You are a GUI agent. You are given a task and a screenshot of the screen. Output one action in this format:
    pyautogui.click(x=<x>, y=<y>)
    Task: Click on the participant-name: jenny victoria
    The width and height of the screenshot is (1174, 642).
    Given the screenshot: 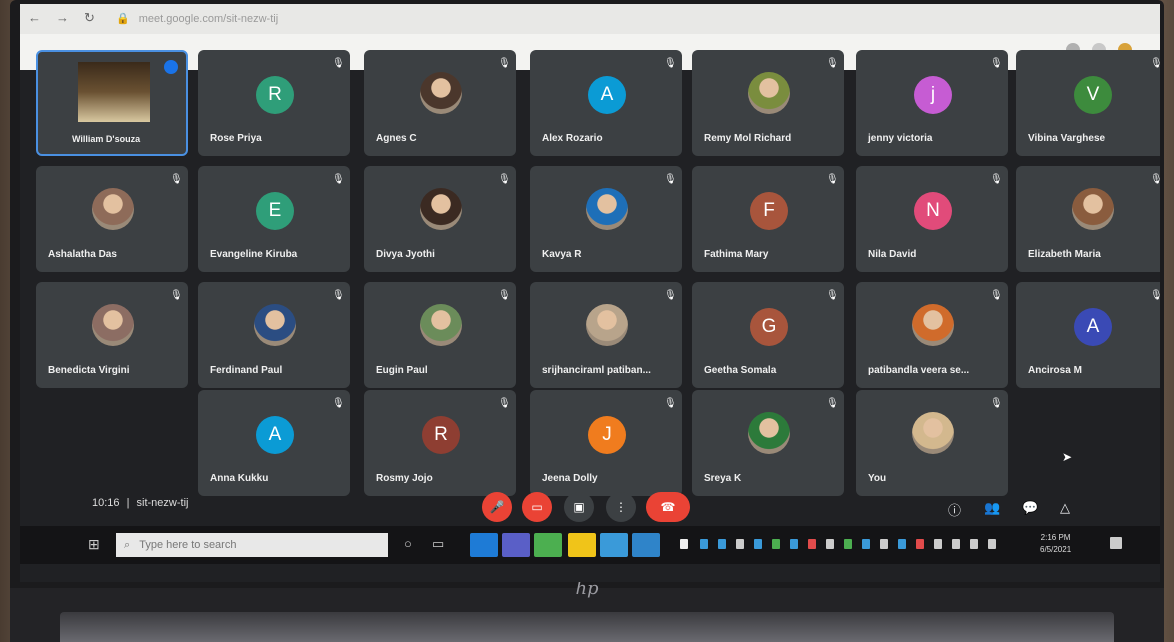 What is the action you would take?
    pyautogui.click(x=900, y=138)
    